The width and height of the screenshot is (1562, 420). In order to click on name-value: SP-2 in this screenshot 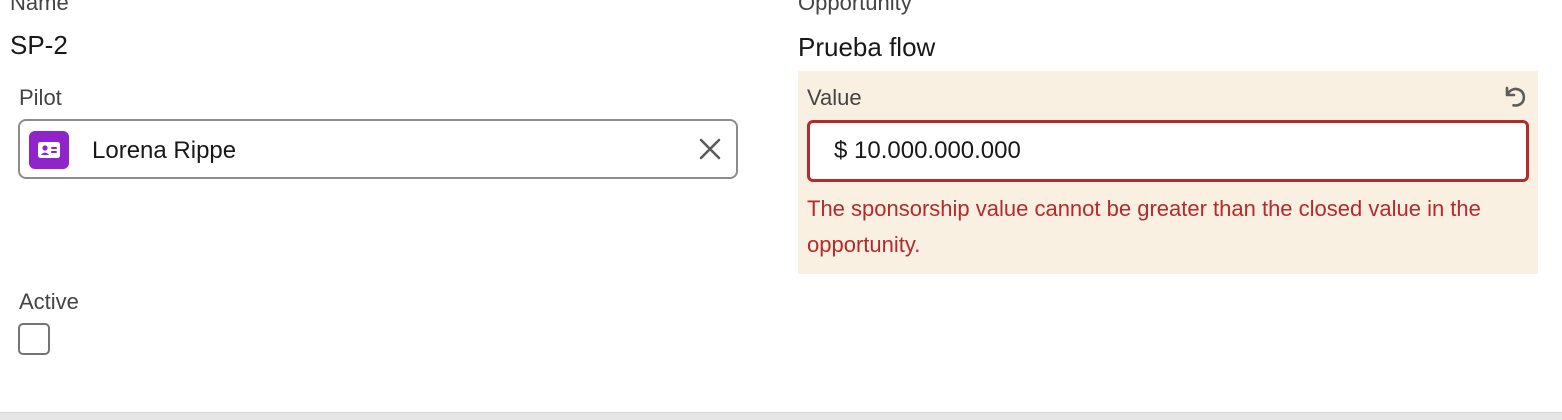, I will do `click(39, 45)`.